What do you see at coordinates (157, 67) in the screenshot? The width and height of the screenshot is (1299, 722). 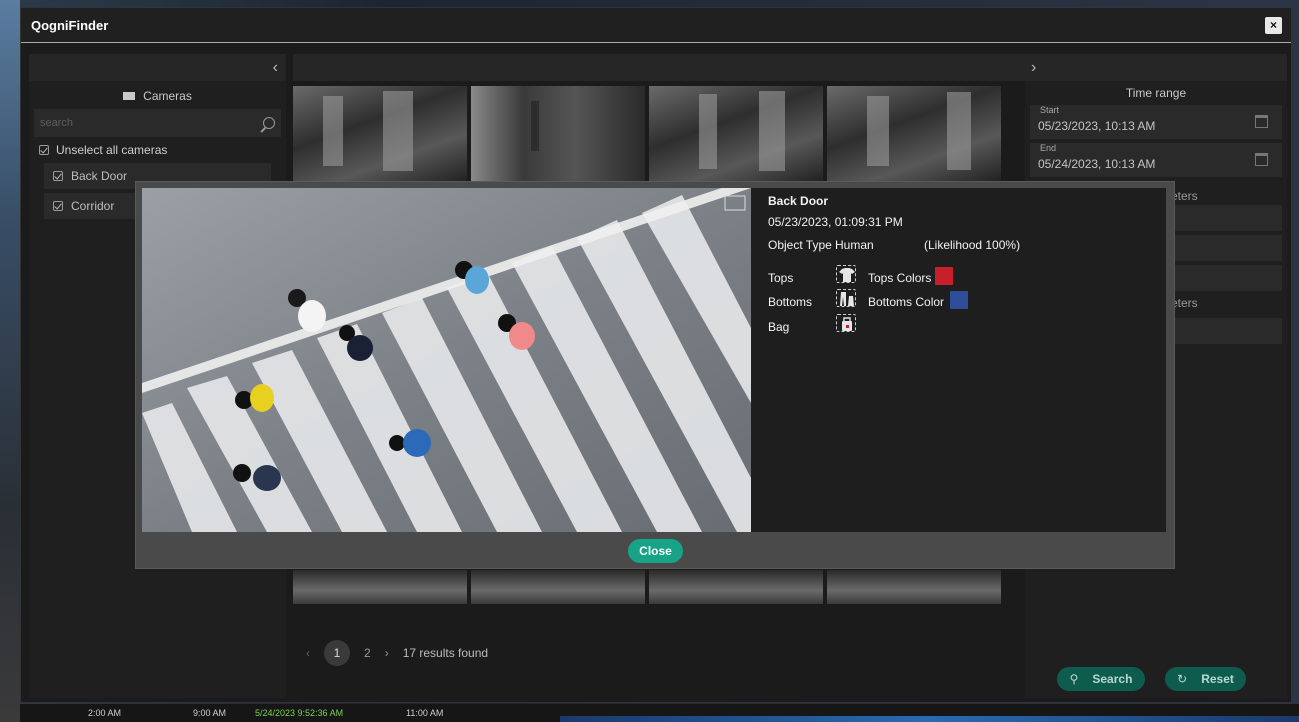 I see `left-panel-bar: ‹` at bounding box center [157, 67].